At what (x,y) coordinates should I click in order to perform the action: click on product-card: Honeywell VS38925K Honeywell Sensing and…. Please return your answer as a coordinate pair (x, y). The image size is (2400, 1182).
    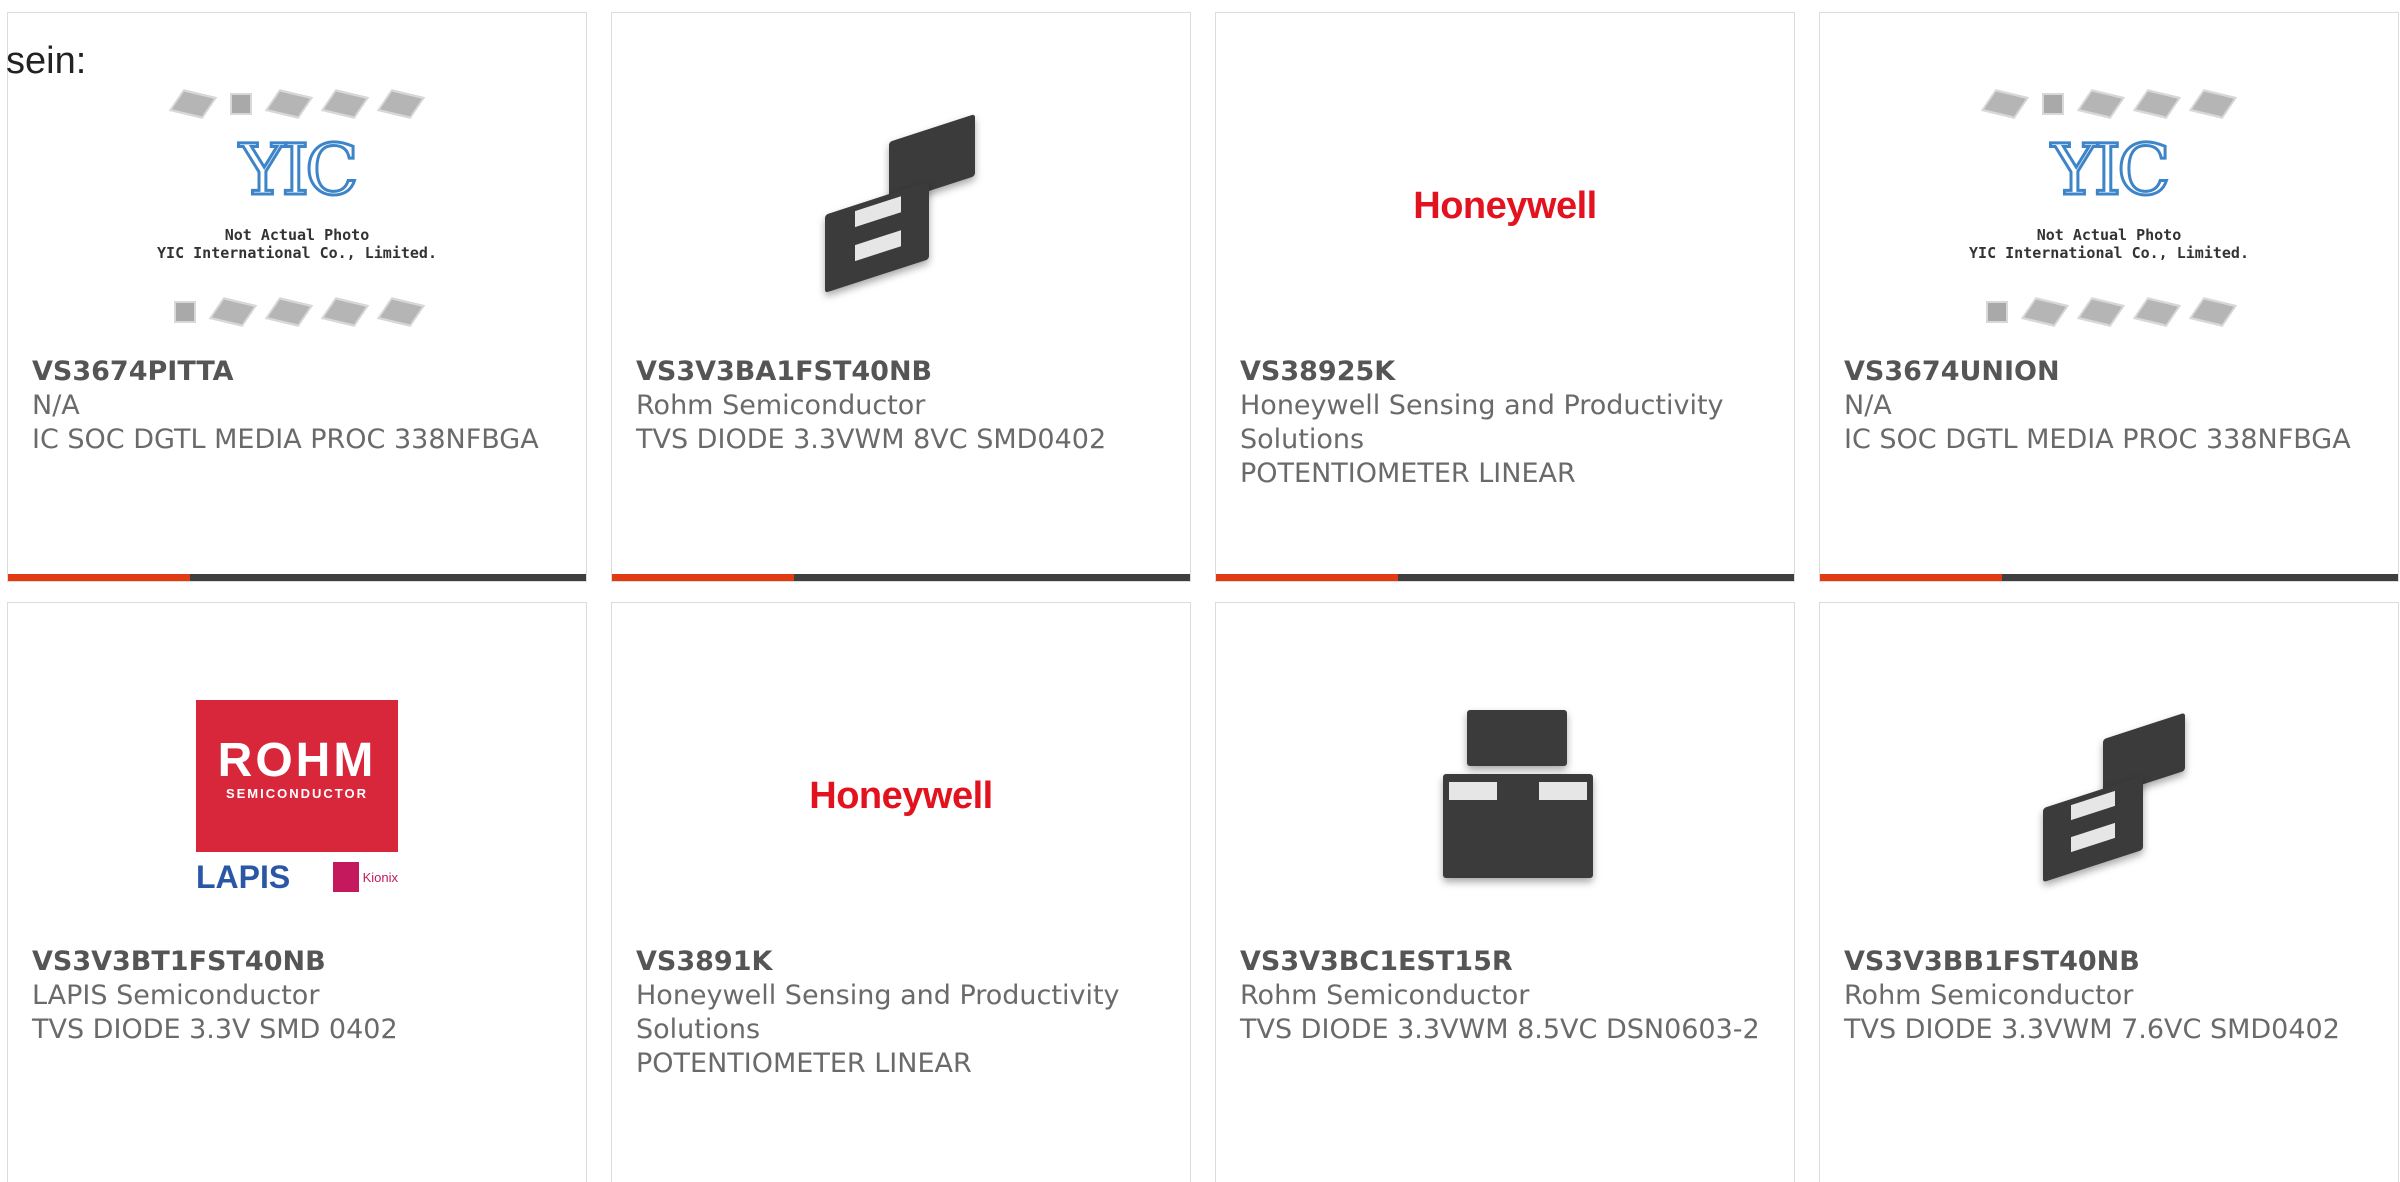
    Looking at the image, I should click on (1505, 297).